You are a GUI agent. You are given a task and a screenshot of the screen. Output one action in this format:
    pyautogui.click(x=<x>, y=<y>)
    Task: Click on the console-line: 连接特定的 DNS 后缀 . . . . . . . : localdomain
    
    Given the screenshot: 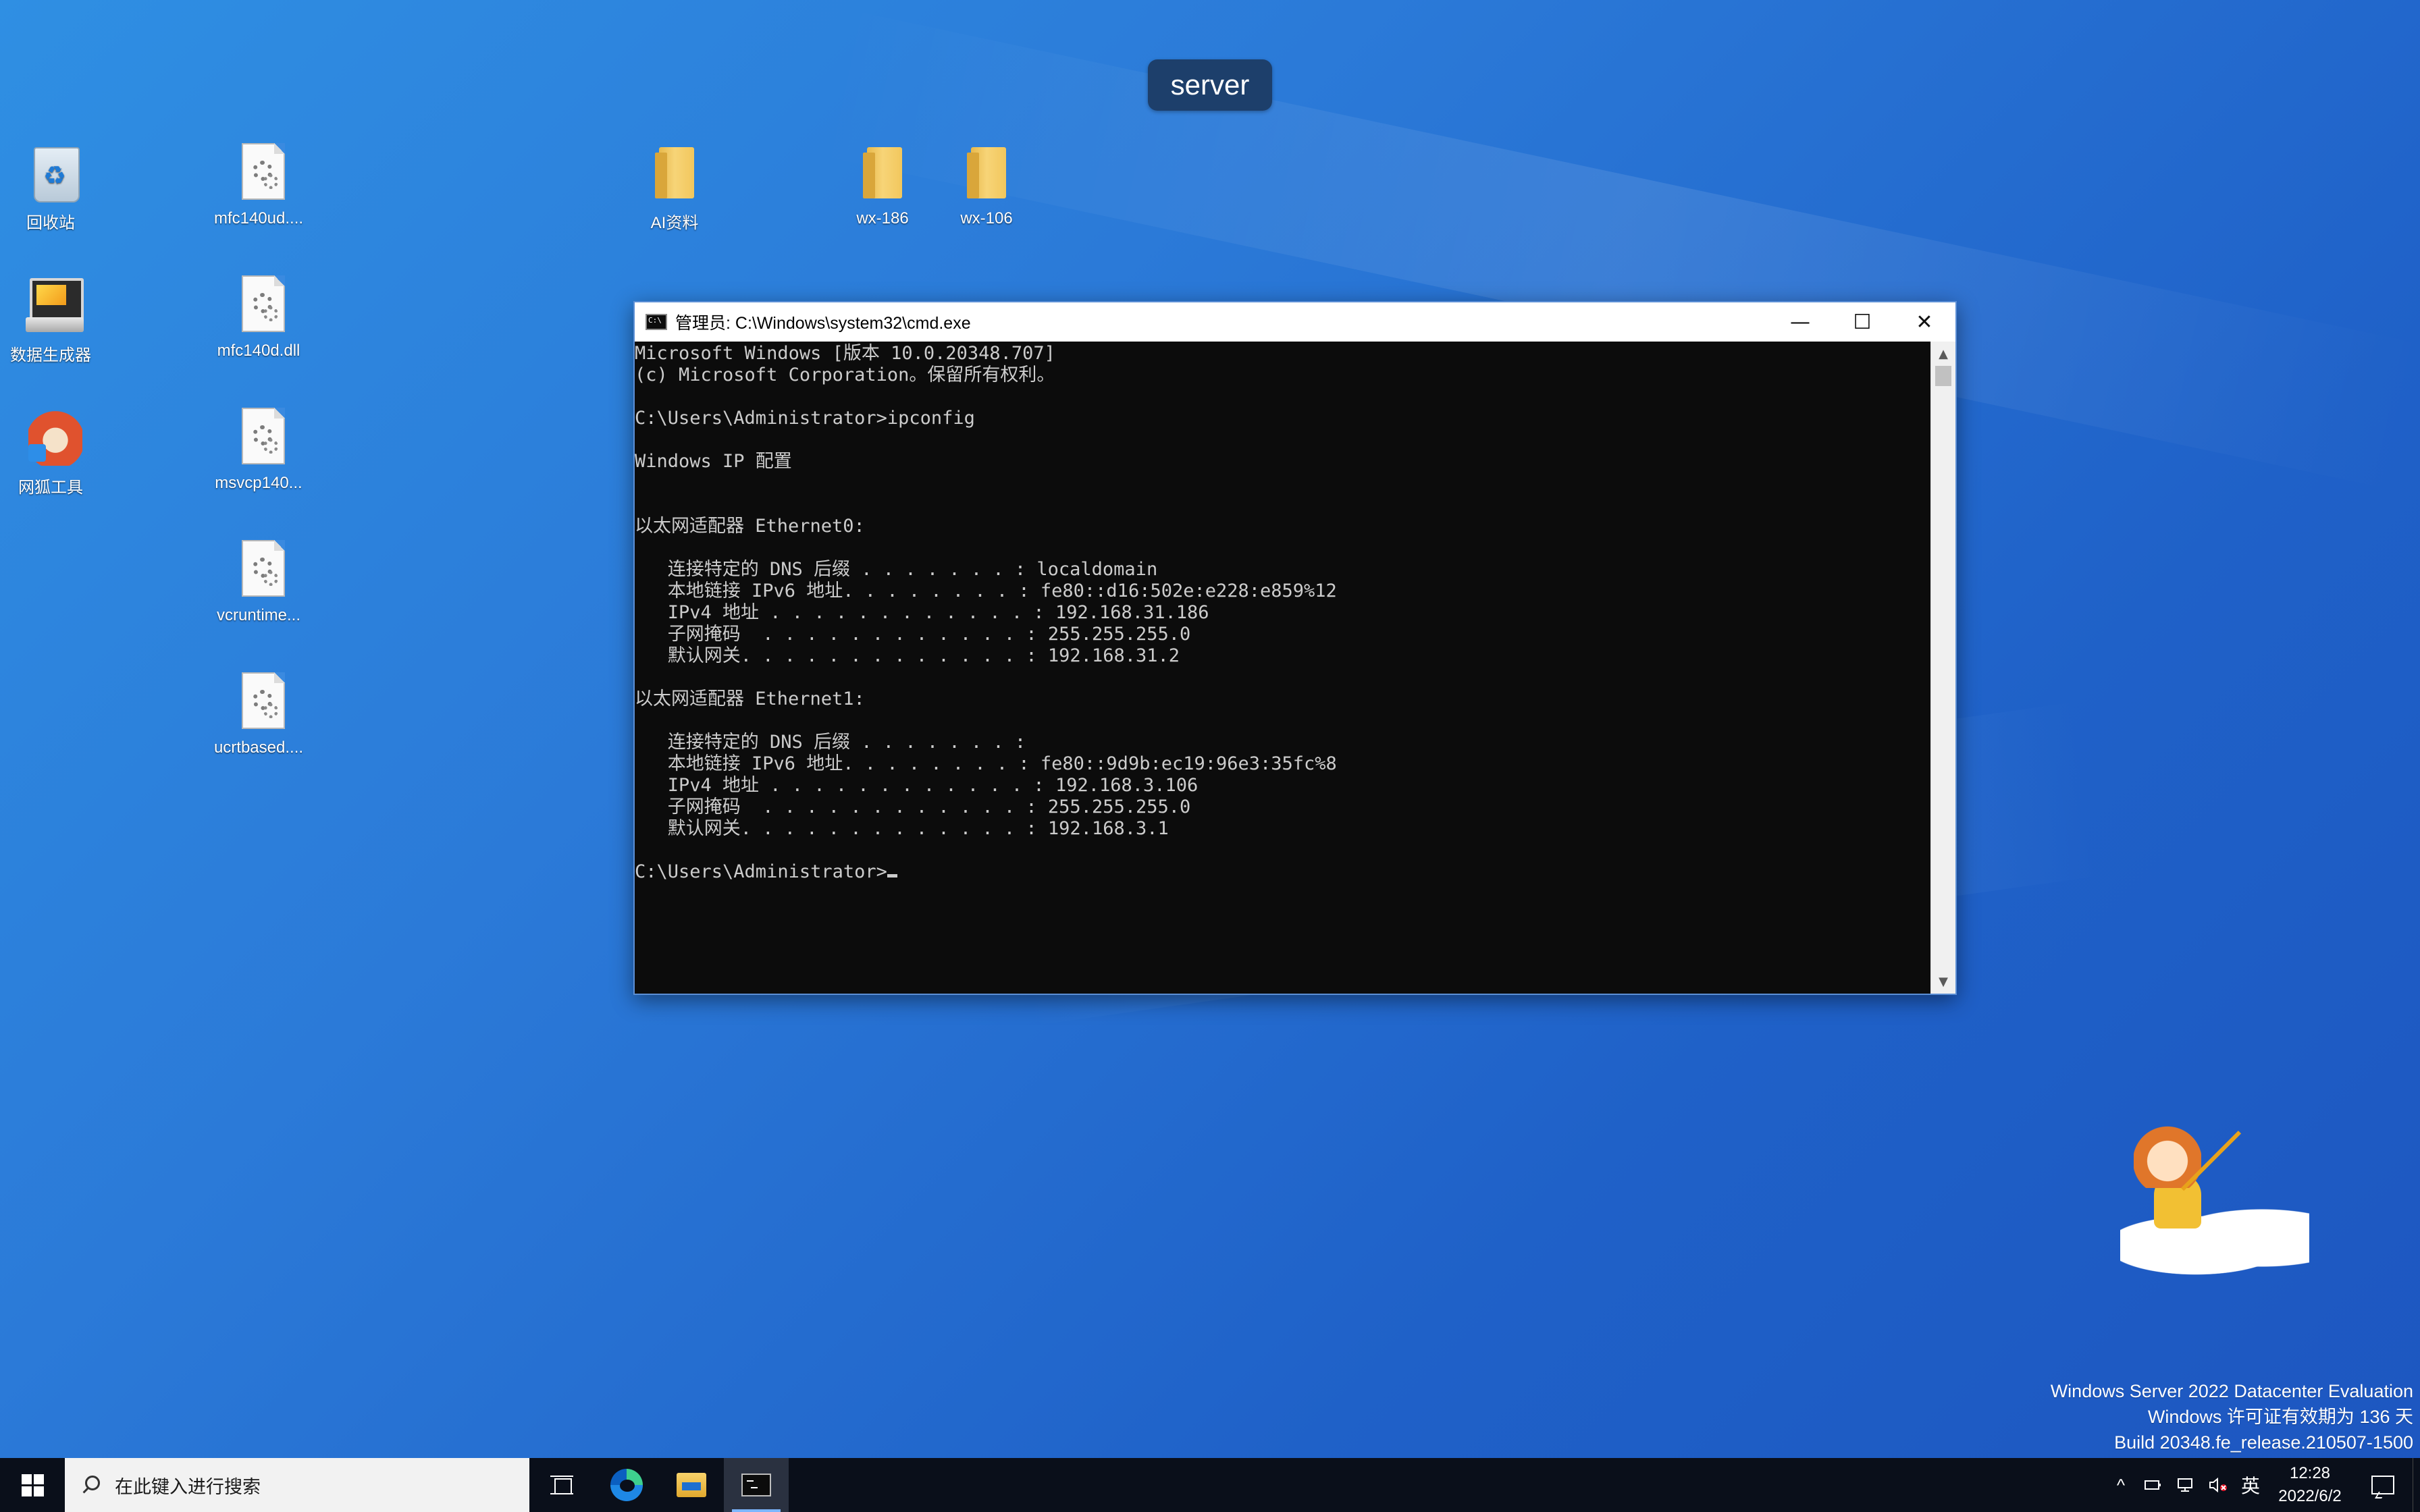 What is the action you would take?
    pyautogui.click(x=896, y=569)
    